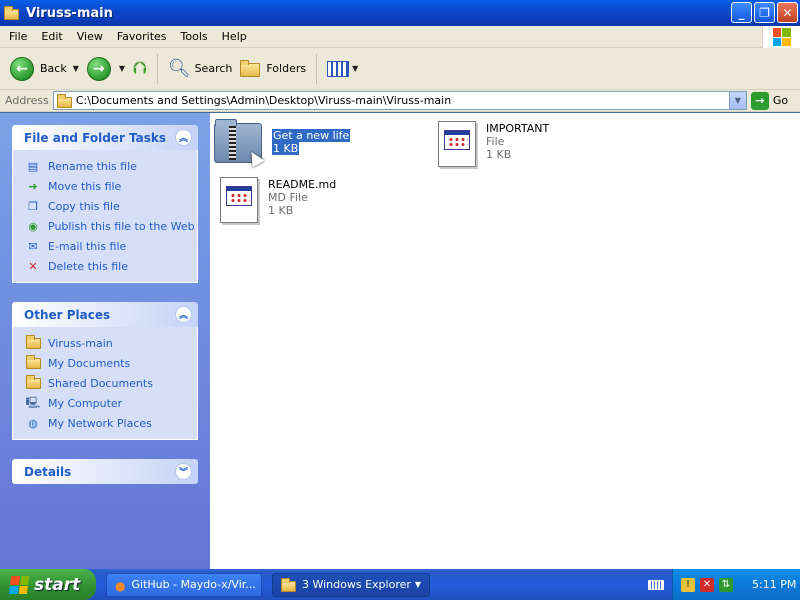 This screenshot has height=600, width=800. I want to click on folders-button: Folders, so click(273, 69).